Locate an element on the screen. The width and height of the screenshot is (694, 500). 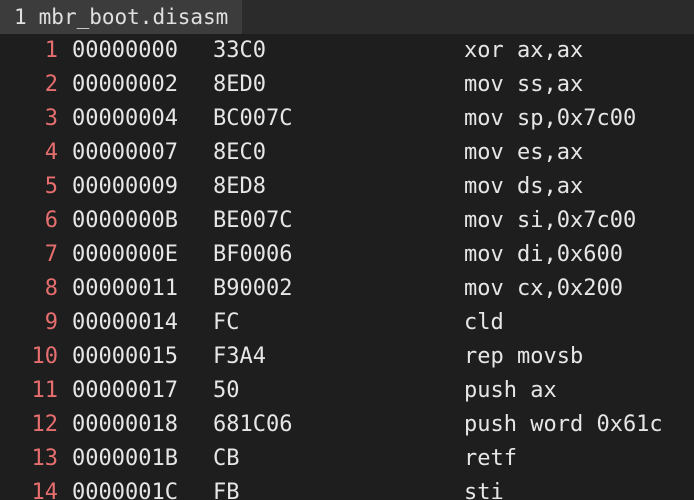
line-number: 3 is located at coordinates (51, 118).